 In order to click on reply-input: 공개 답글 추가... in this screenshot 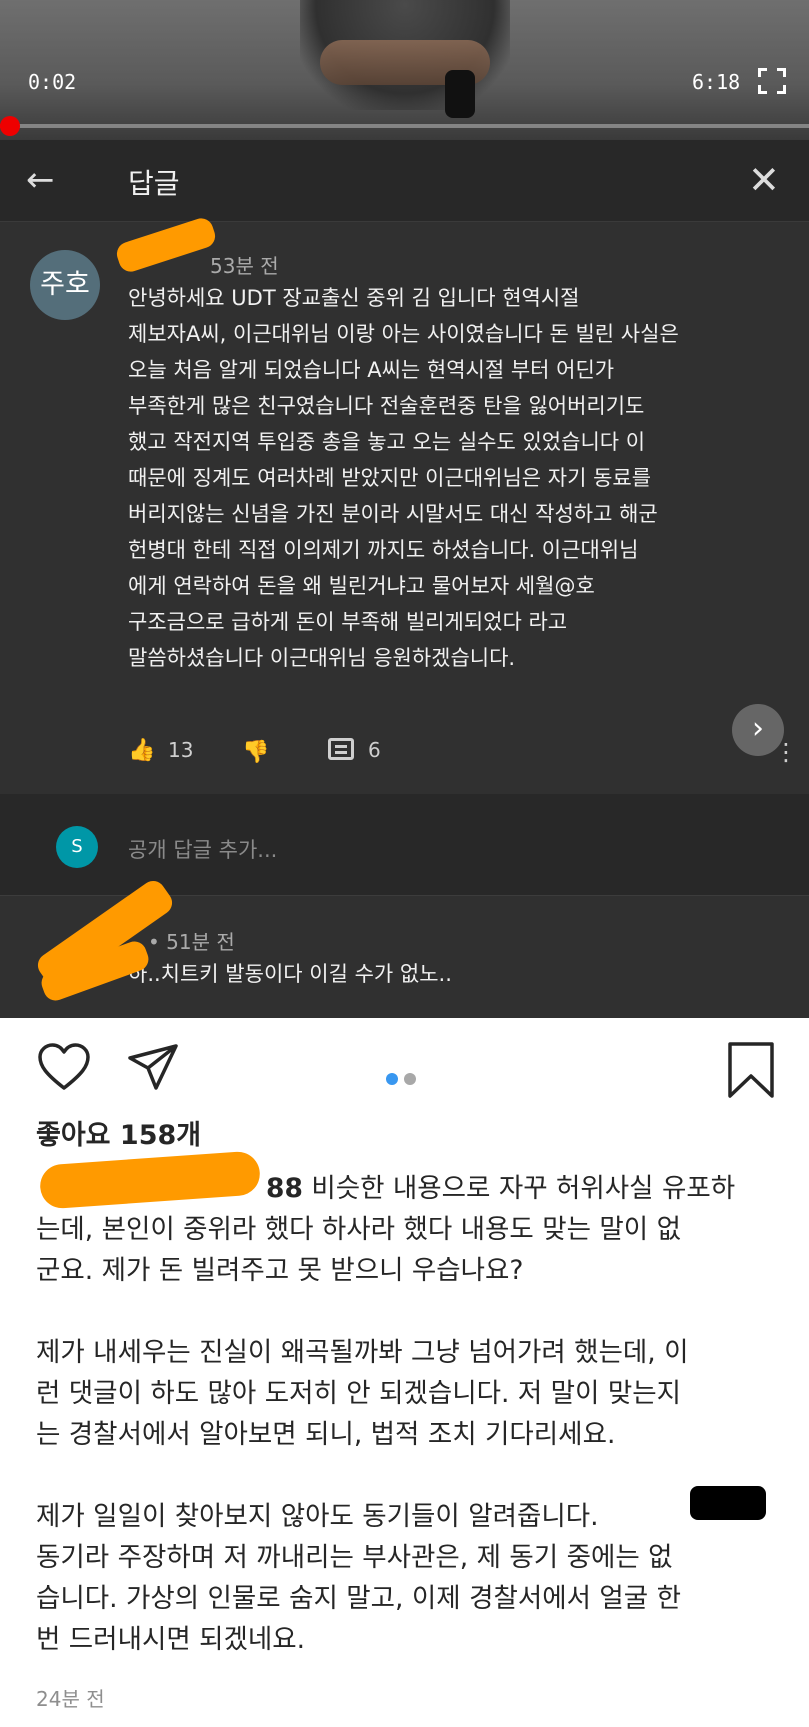, I will do `click(202, 849)`.